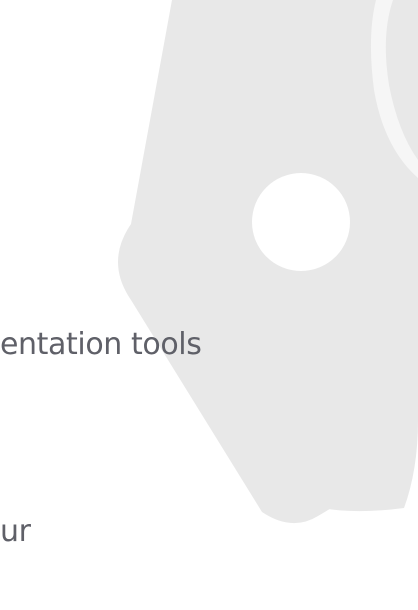 The height and width of the screenshot is (610, 418). I want to click on feature-text-line: ur, so click(15, 531).